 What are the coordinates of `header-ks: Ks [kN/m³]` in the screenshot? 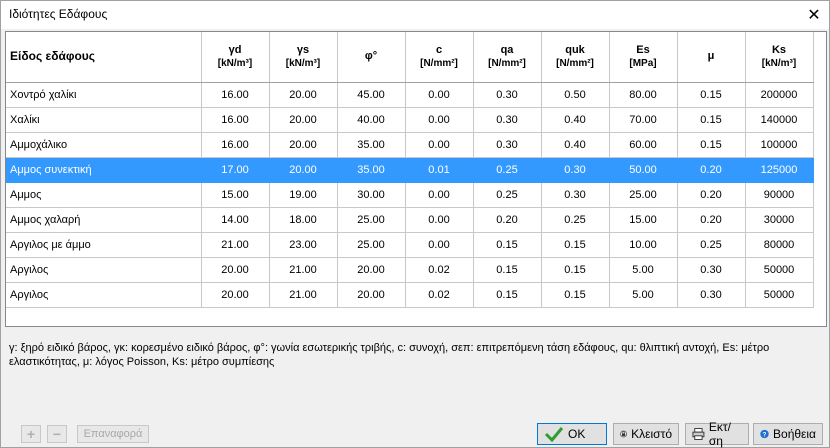 It's located at (779, 57).